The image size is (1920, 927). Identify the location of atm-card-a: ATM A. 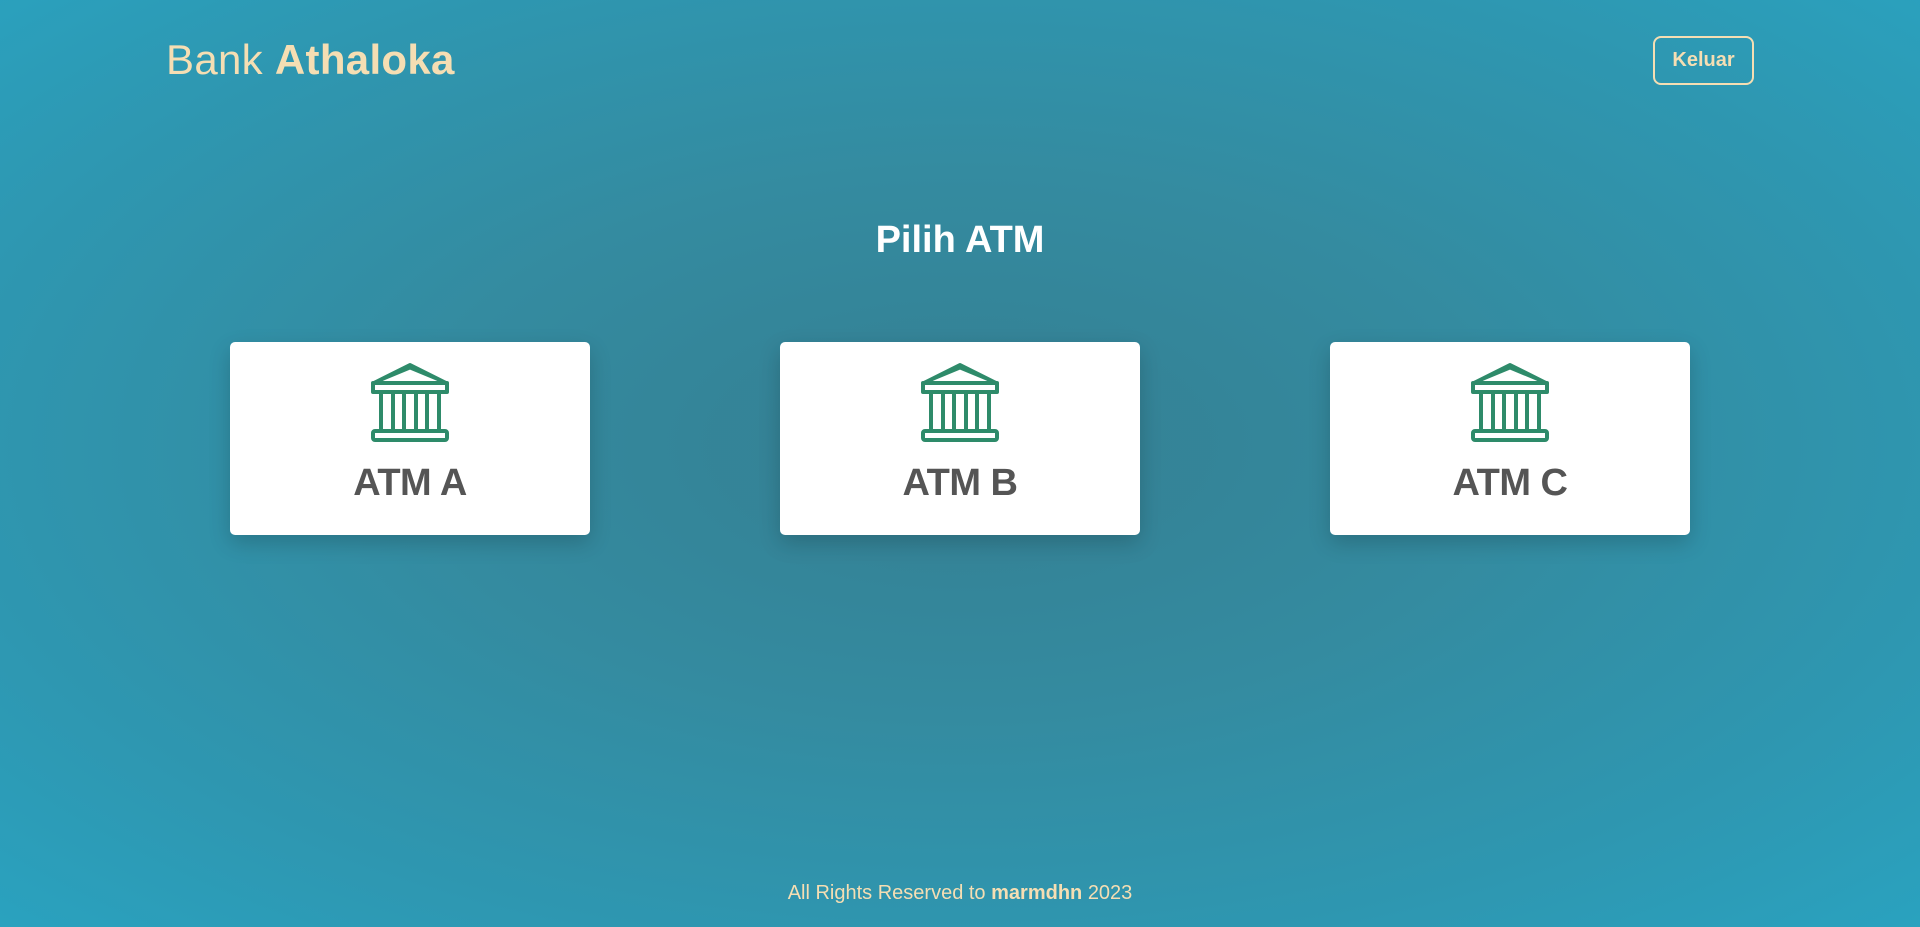
(410, 438).